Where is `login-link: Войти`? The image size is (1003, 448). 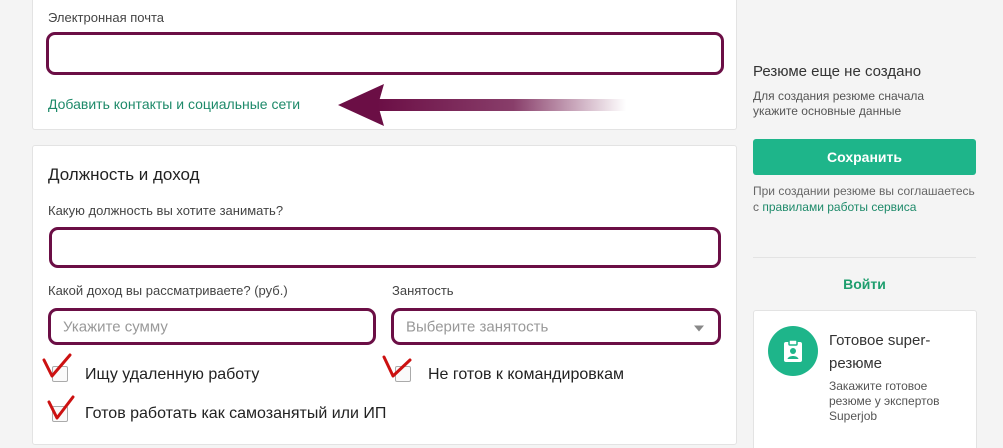 login-link: Войти is located at coordinates (864, 284).